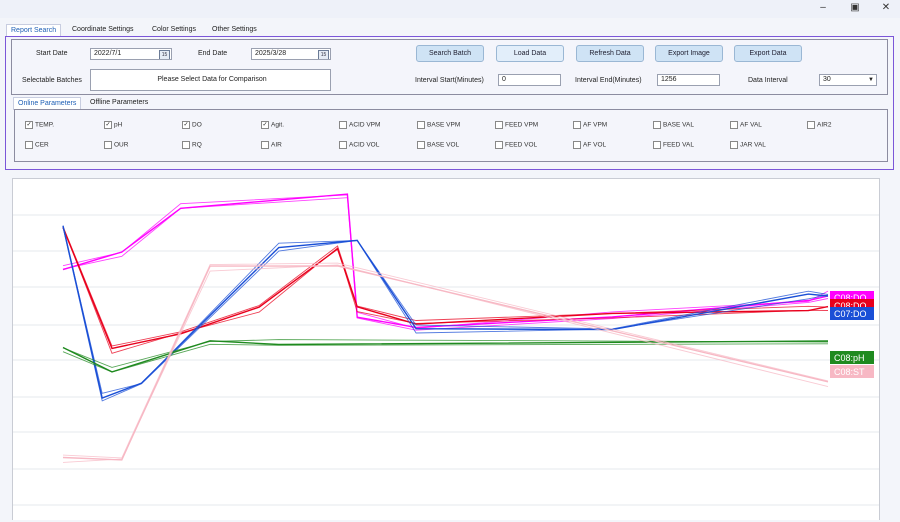 Image resolution: width=900 pixels, height=522 pixels. What do you see at coordinates (516, 145) in the screenshot?
I see `param-checkbox: FEED VOL` at bounding box center [516, 145].